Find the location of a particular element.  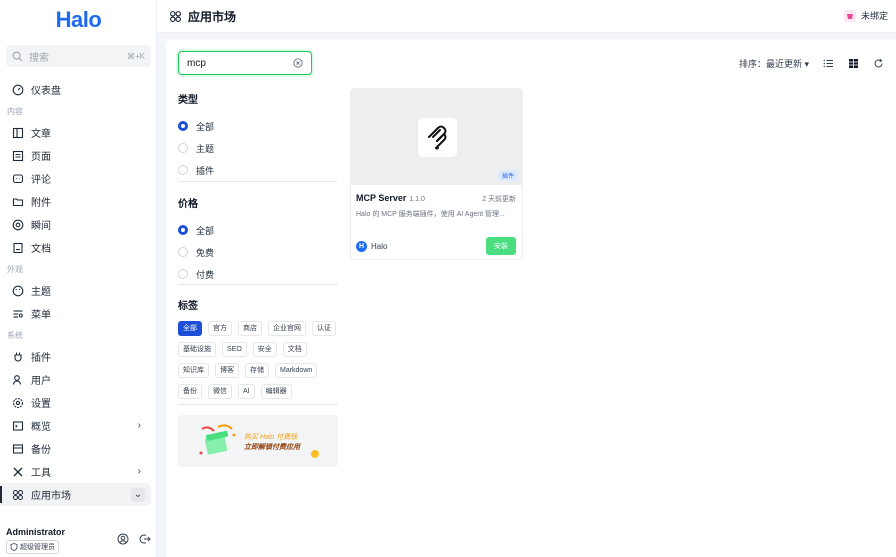

tag-chip: 文档 is located at coordinates (294, 349).